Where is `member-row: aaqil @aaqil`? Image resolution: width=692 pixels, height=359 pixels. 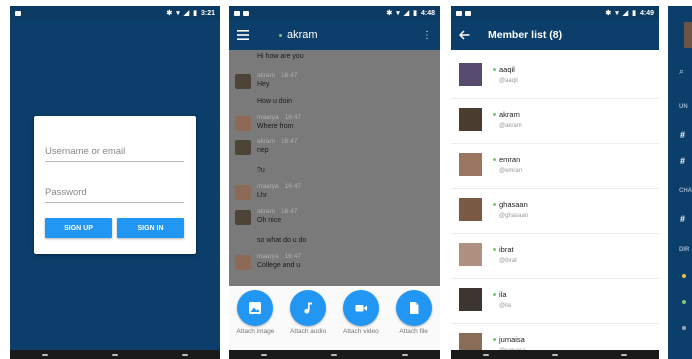
member-row: aaqil @aaqil is located at coordinates (555, 76).